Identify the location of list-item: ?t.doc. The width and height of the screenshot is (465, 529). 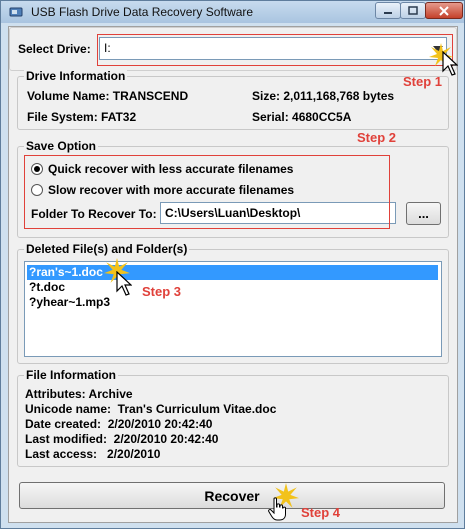
(46, 287).